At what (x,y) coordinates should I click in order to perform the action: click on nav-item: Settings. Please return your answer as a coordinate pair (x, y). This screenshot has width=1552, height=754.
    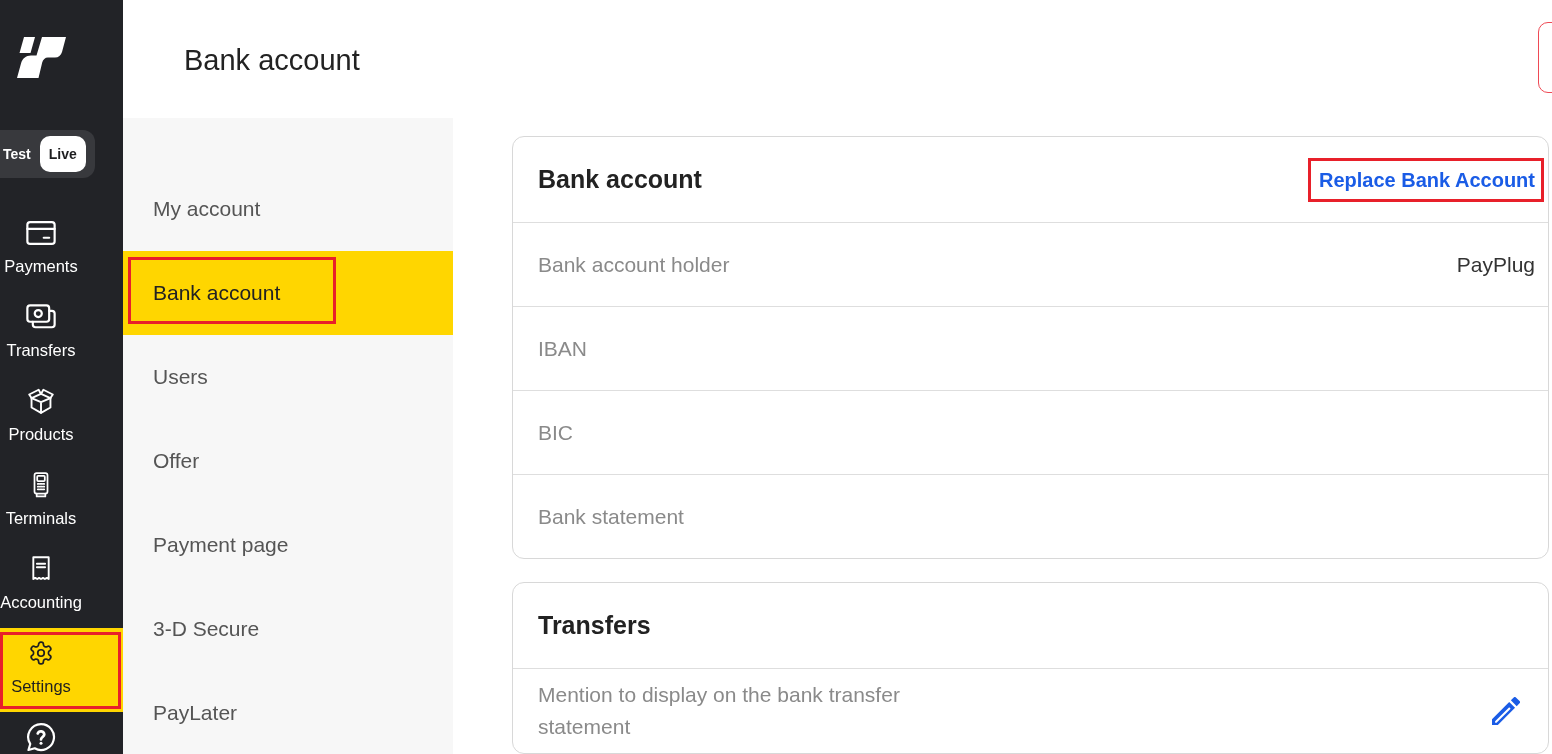
    Looking at the image, I should click on (61, 670).